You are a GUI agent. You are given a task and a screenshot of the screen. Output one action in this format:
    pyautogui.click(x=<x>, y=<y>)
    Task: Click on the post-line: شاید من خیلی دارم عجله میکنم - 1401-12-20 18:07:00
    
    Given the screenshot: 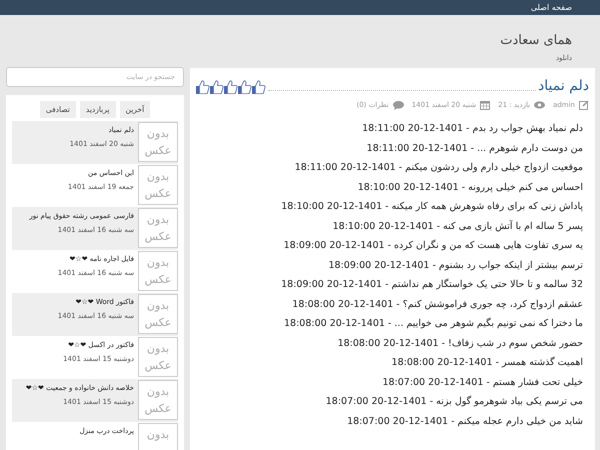 What is the action you would take?
    pyautogui.click(x=464, y=421)
    